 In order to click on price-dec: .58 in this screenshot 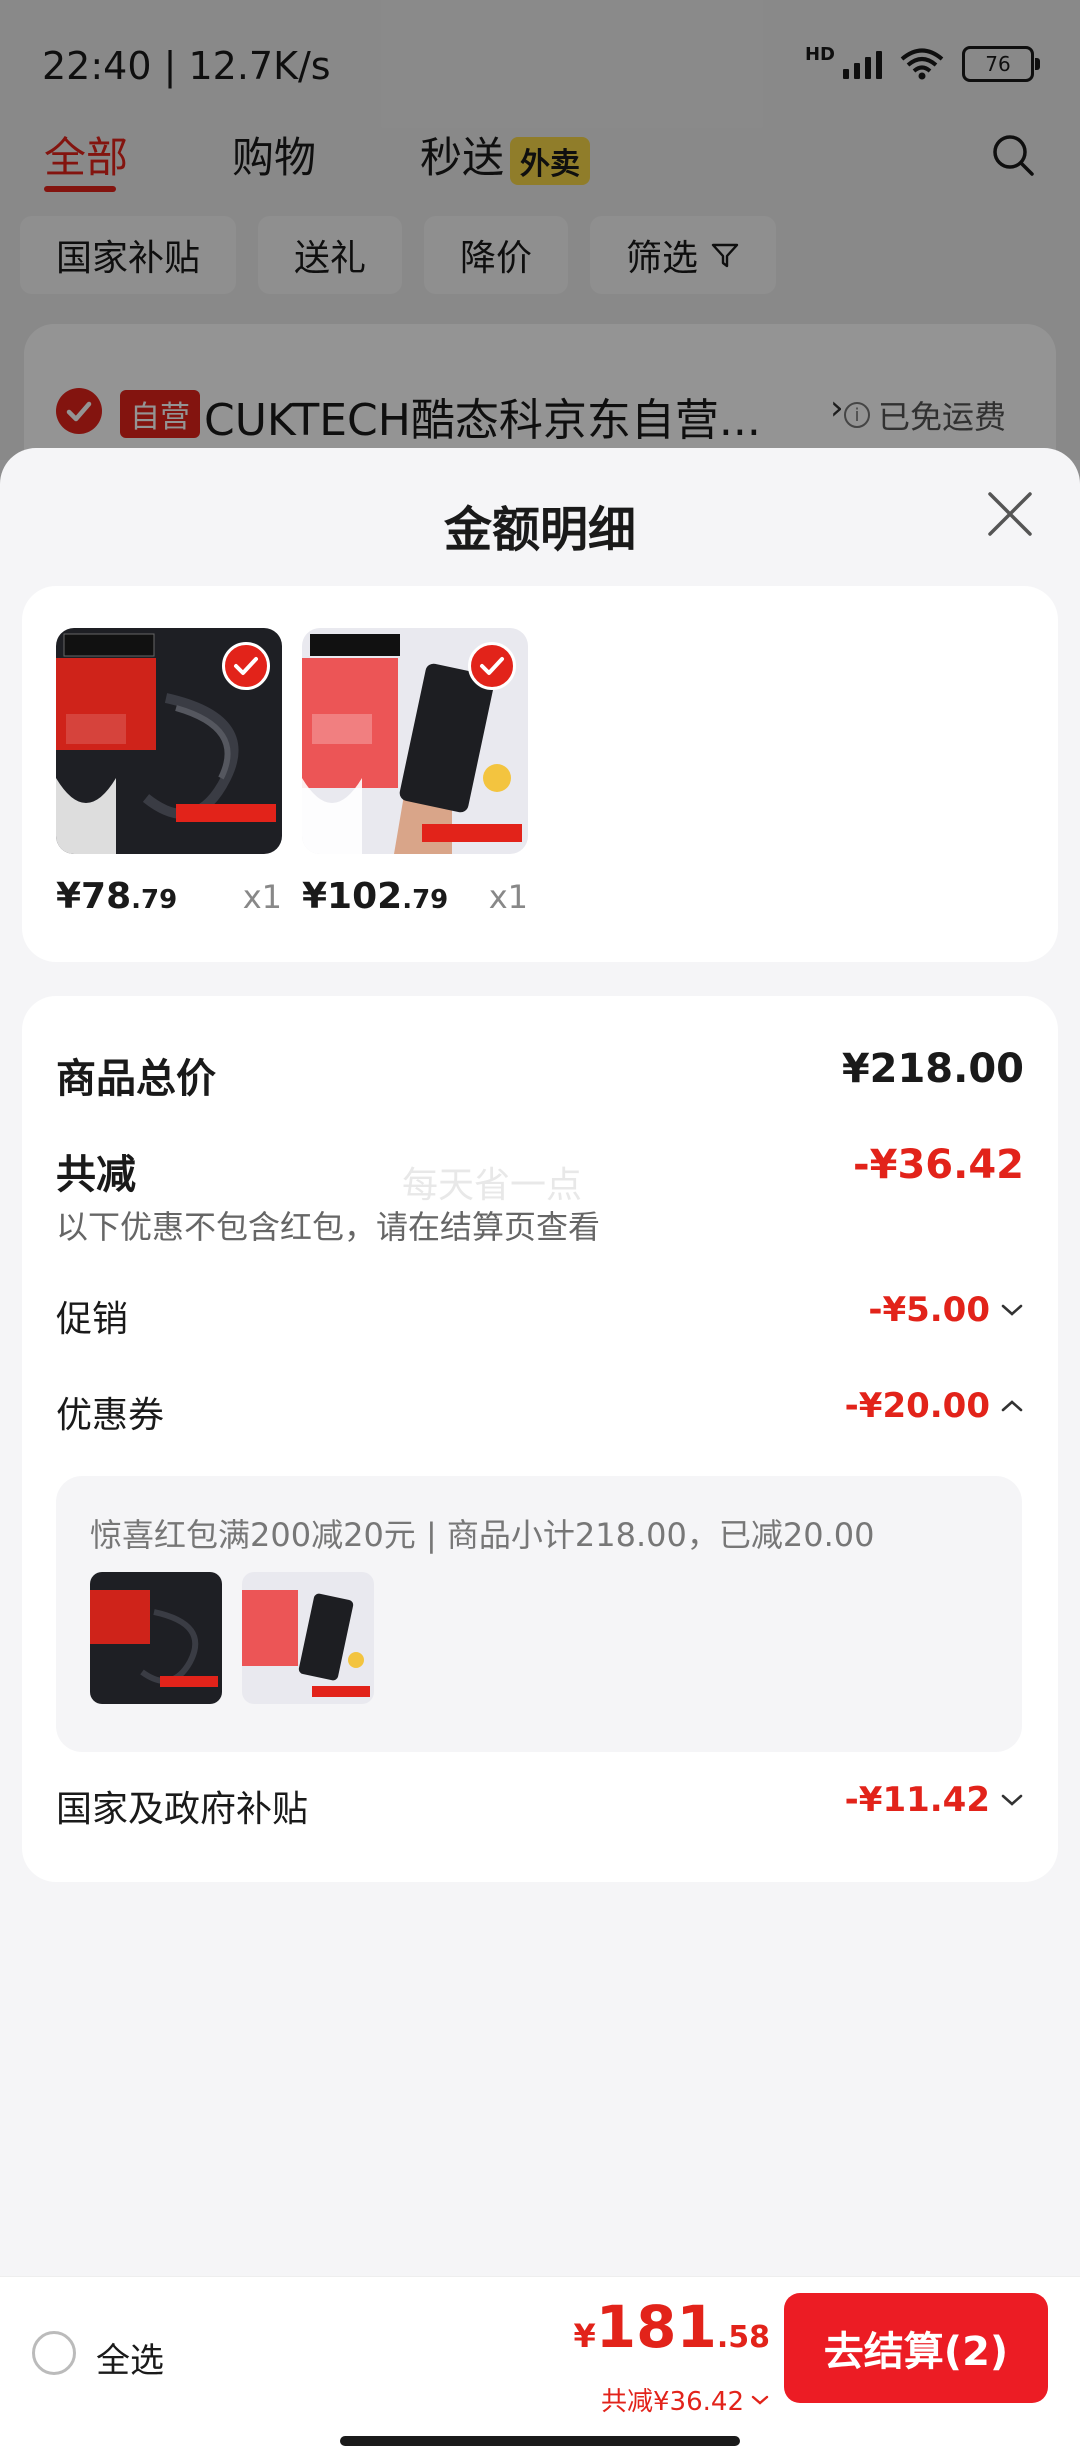, I will do `click(743, 2337)`.